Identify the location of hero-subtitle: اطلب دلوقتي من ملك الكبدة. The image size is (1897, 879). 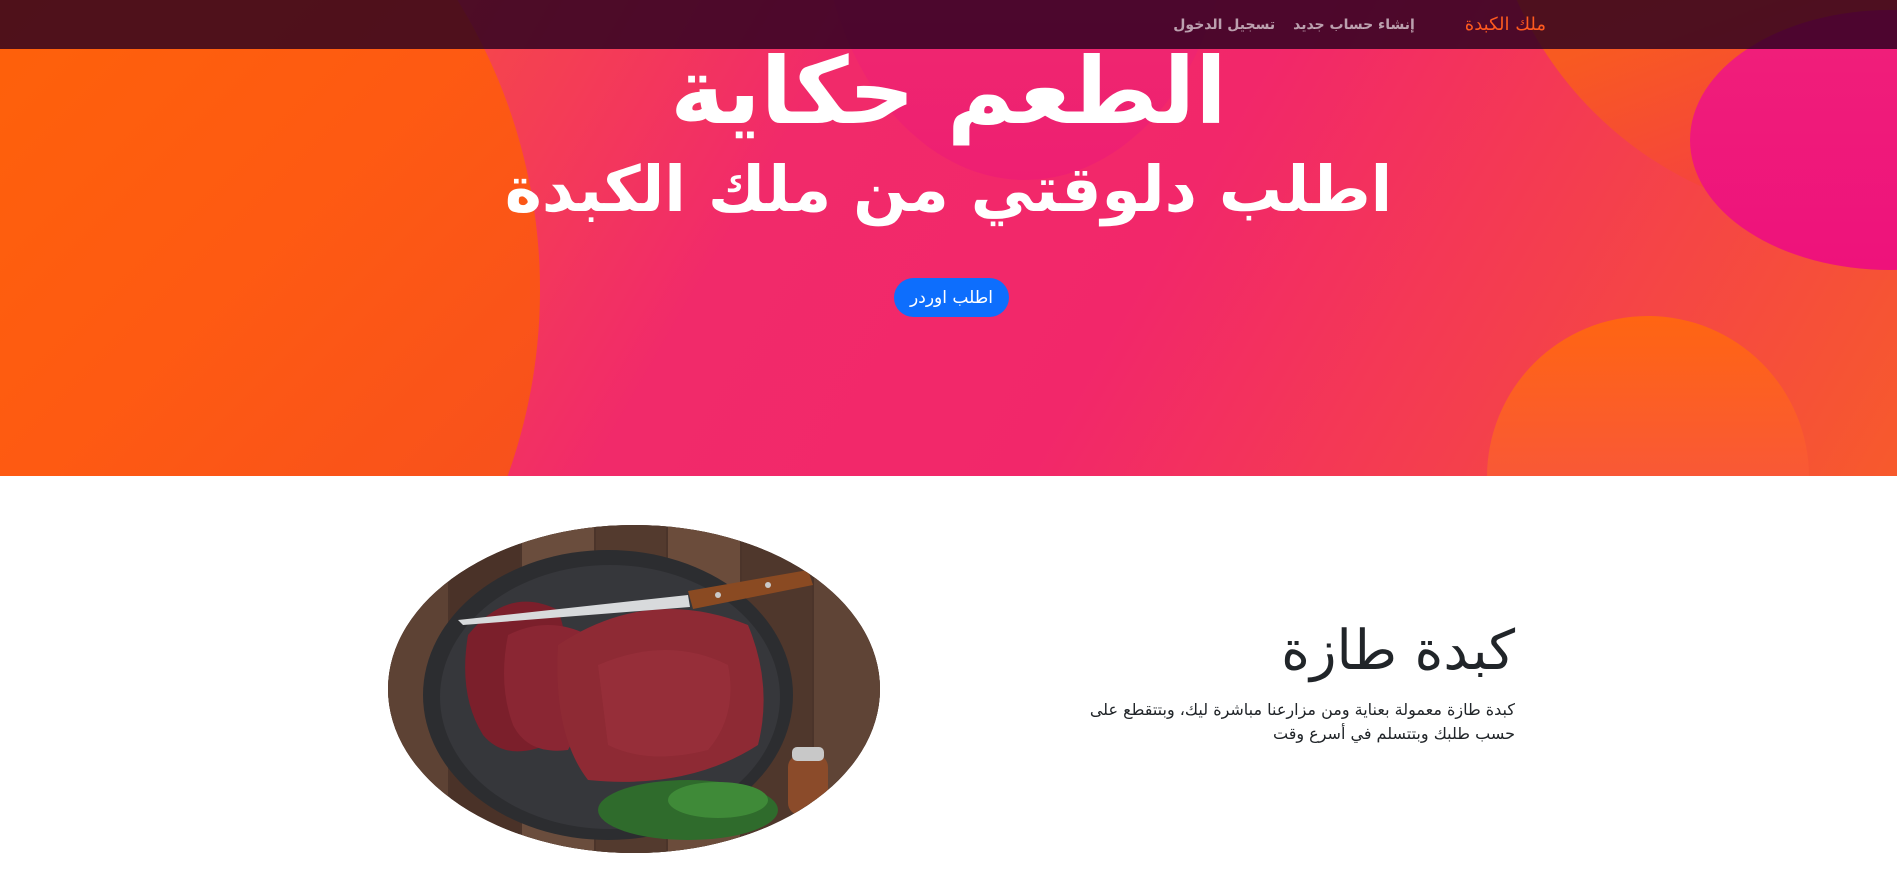
(948, 189).